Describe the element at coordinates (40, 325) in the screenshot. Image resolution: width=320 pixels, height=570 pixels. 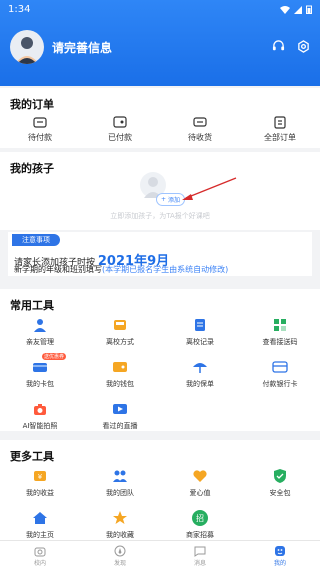
I see `user-manage-icon` at that location.